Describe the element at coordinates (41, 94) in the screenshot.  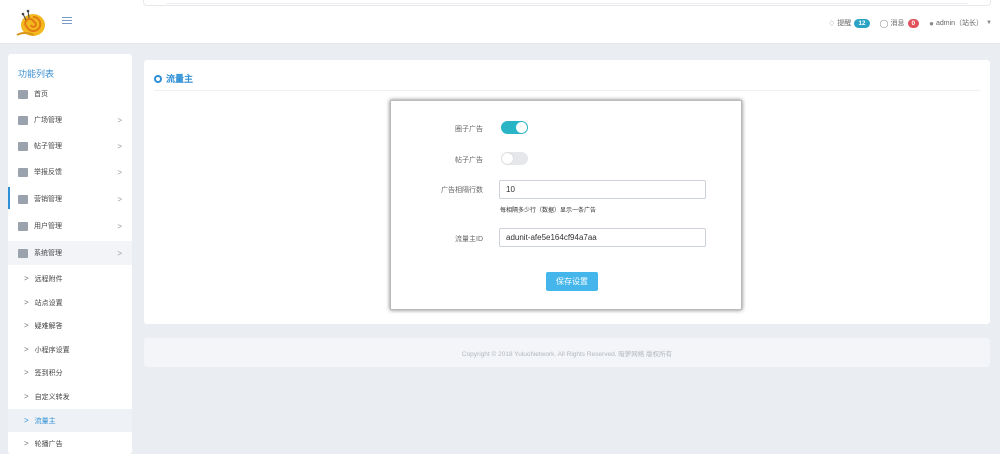
I see `sidebar-item-label: 首页` at that location.